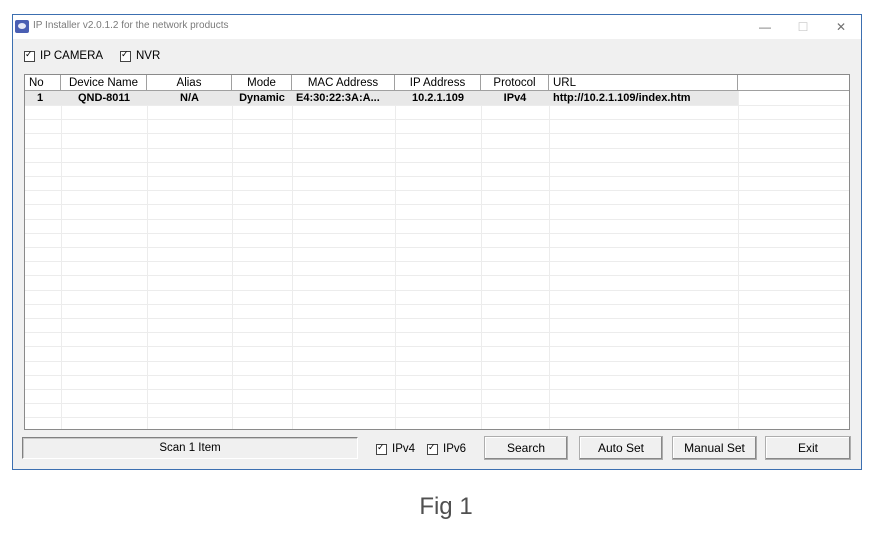 This screenshot has width=892, height=537. What do you see at coordinates (515, 83) in the screenshot?
I see `column-header-protocol: Protocol` at bounding box center [515, 83].